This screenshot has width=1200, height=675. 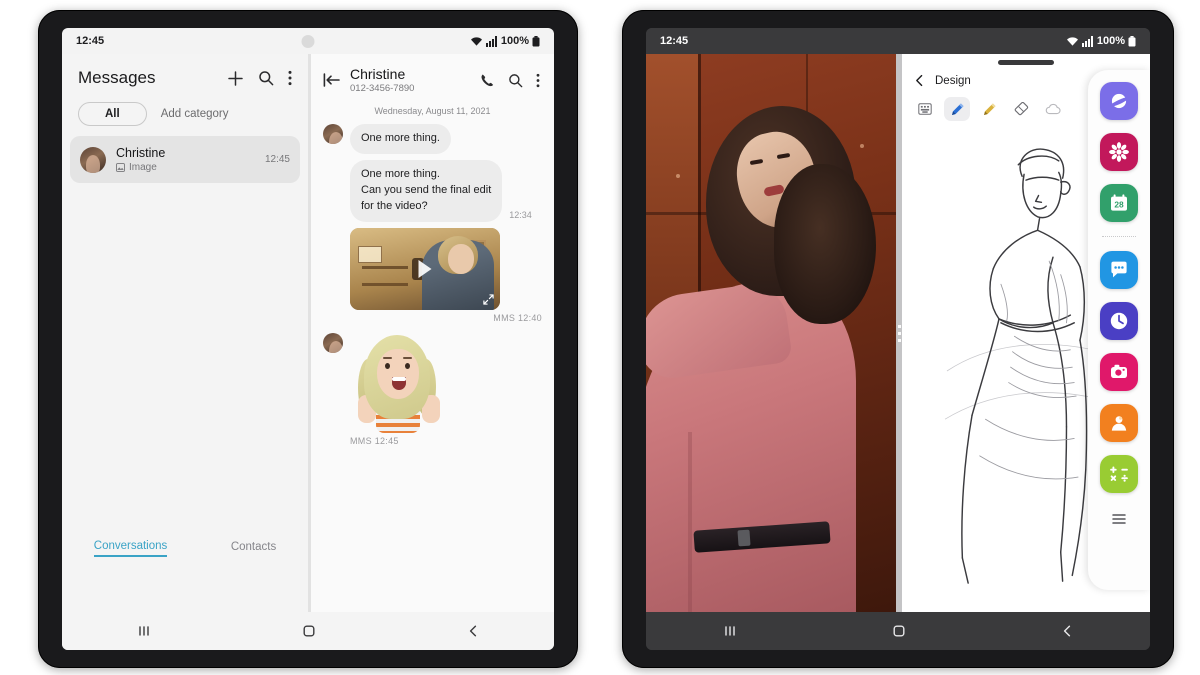 I want to click on video-message: MMS 12:40, so click(x=446, y=275).